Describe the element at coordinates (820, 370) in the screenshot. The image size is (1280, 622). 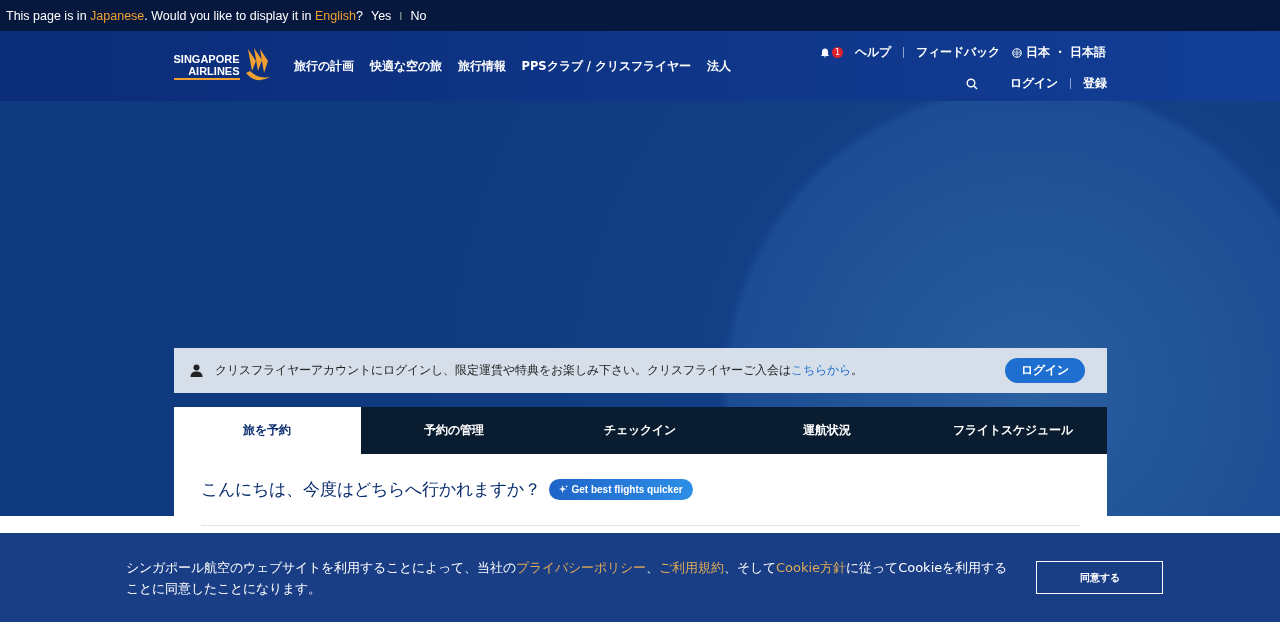
I see `signup-link: こちらから` at that location.